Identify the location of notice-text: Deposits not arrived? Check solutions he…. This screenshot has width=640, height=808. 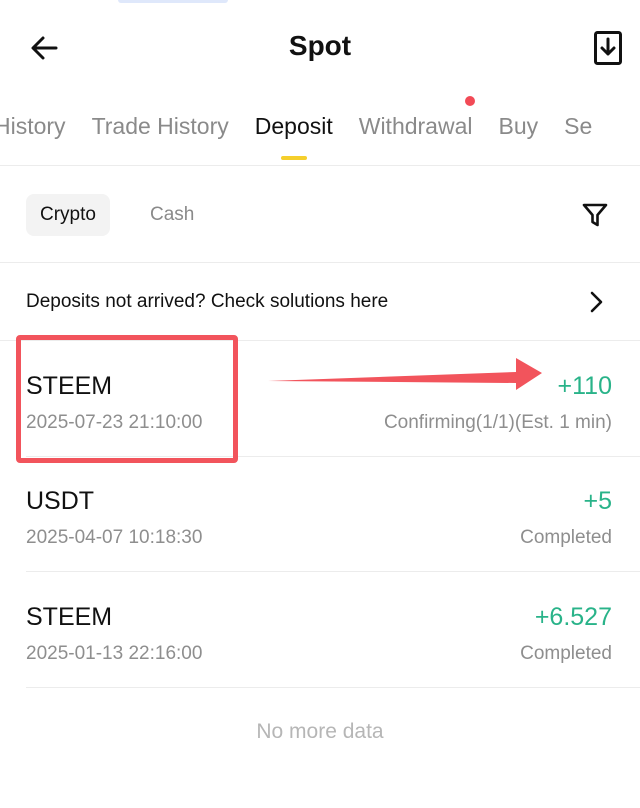
(207, 301).